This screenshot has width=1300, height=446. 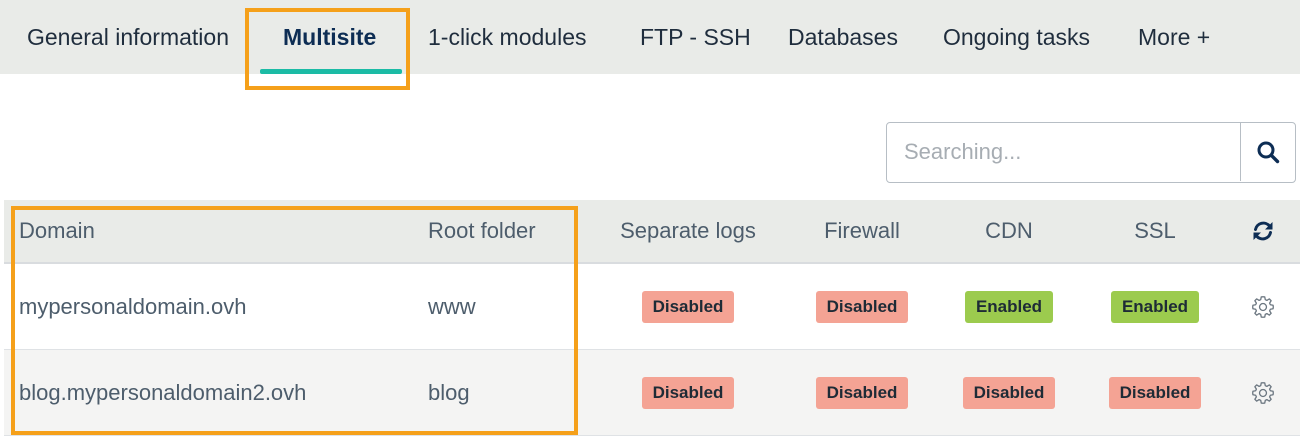 What do you see at coordinates (1064, 152) in the screenshot?
I see `search-input` at bounding box center [1064, 152].